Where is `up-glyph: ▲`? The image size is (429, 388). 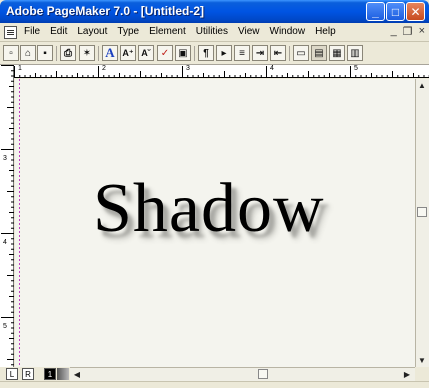 up-glyph: ▲ is located at coordinates (422, 85).